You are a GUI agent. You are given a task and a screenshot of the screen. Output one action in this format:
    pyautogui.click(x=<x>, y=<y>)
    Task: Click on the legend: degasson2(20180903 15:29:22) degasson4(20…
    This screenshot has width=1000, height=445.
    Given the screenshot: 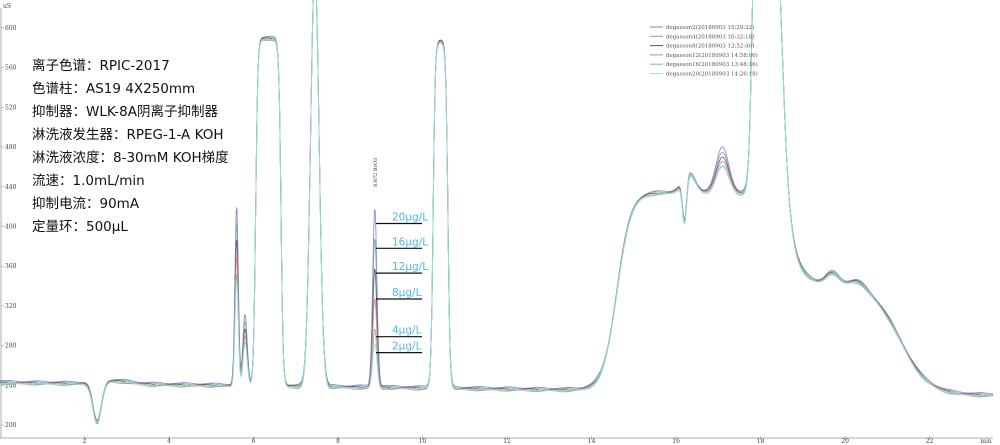 What is the action you would take?
    pyautogui.click(x=704, y=51)
    